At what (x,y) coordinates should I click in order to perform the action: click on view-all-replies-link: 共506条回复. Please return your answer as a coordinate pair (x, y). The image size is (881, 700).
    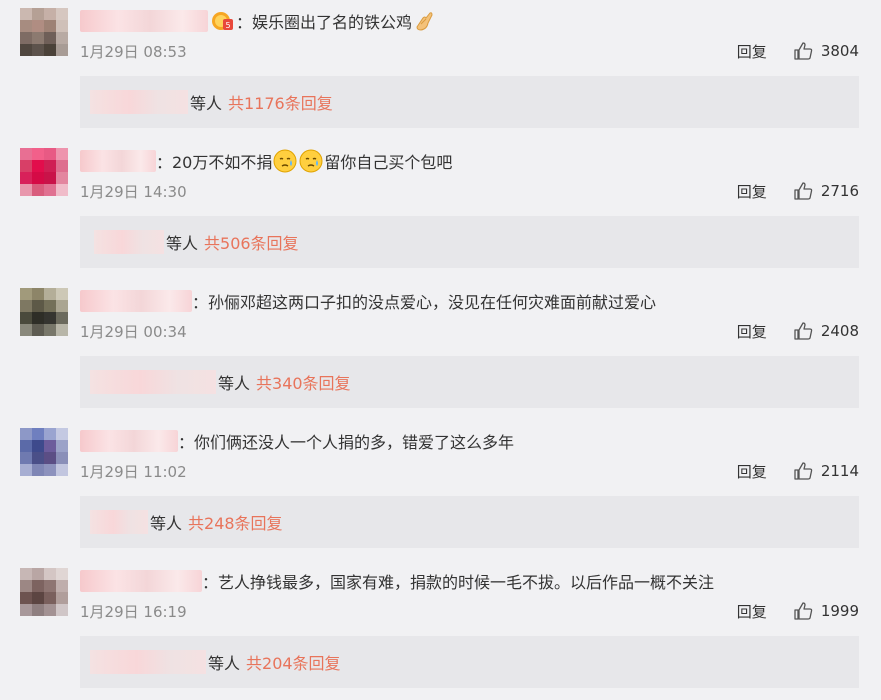
    Looking at the image, I should click on (251, 242).